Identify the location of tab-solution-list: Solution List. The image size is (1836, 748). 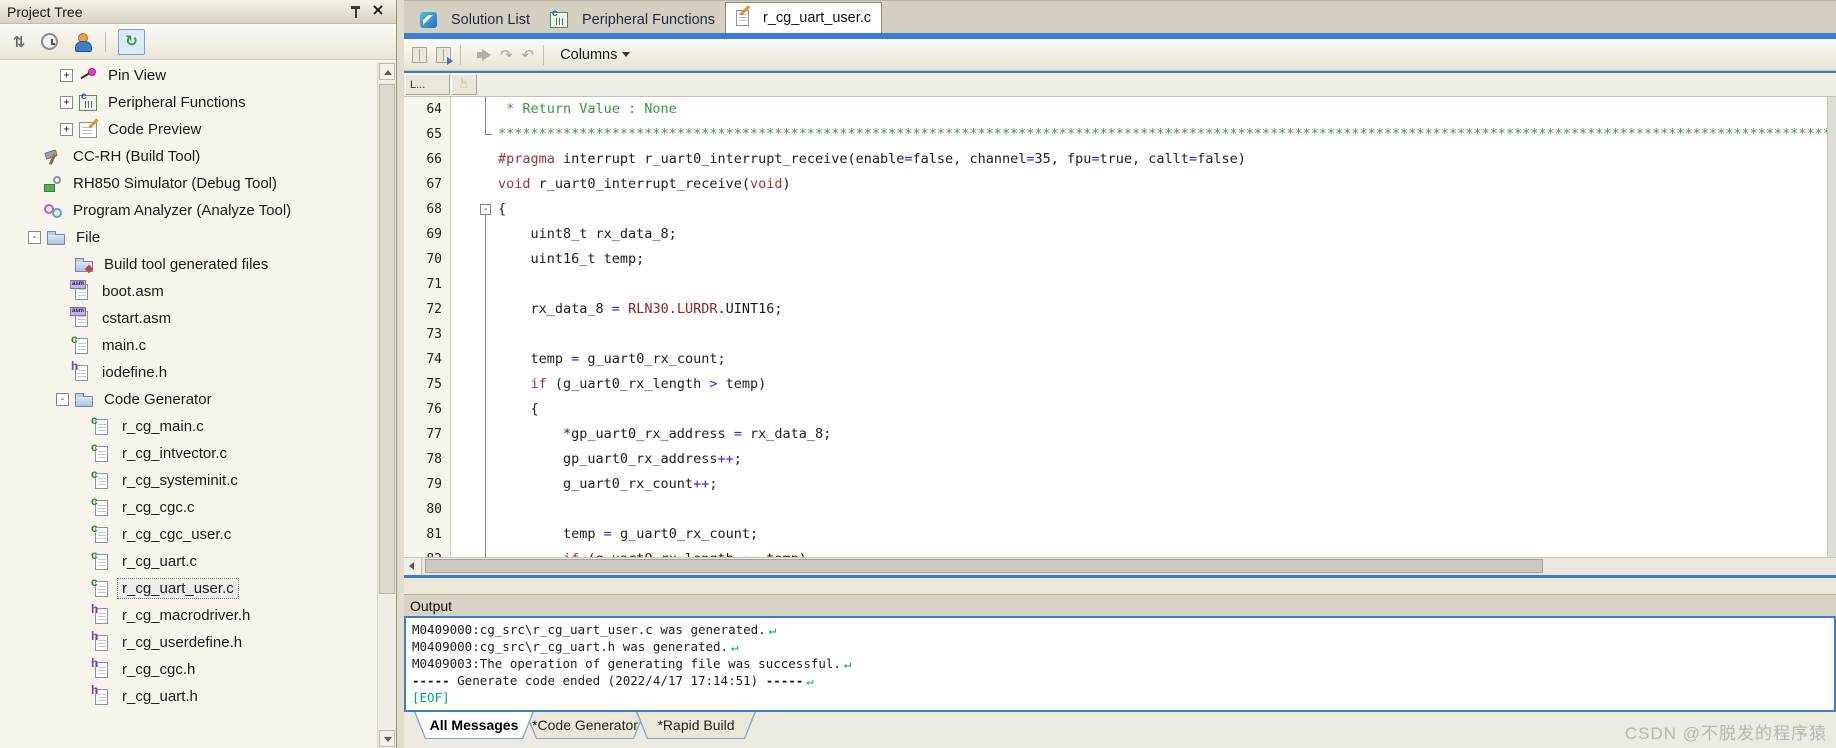
(475, 20).